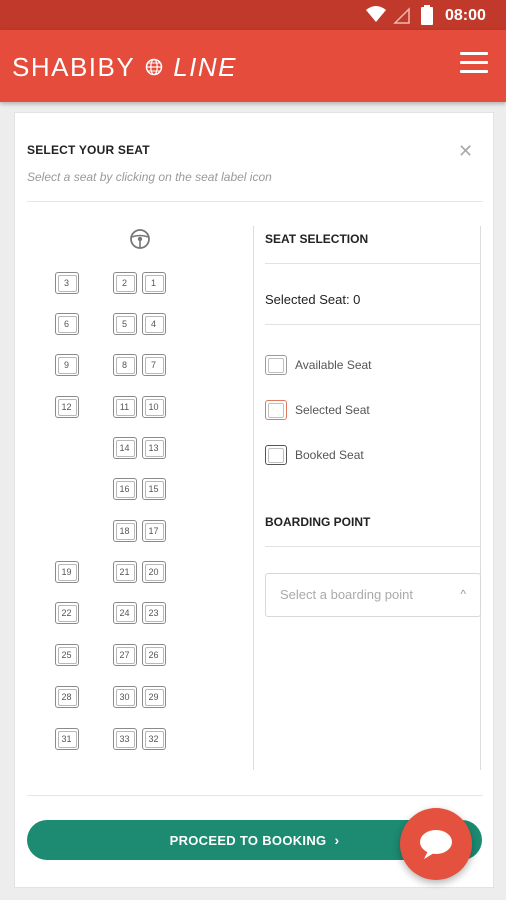 The width and height of the screenshot is (506, 900). I want to click on seat: 33, so click(125, 739).